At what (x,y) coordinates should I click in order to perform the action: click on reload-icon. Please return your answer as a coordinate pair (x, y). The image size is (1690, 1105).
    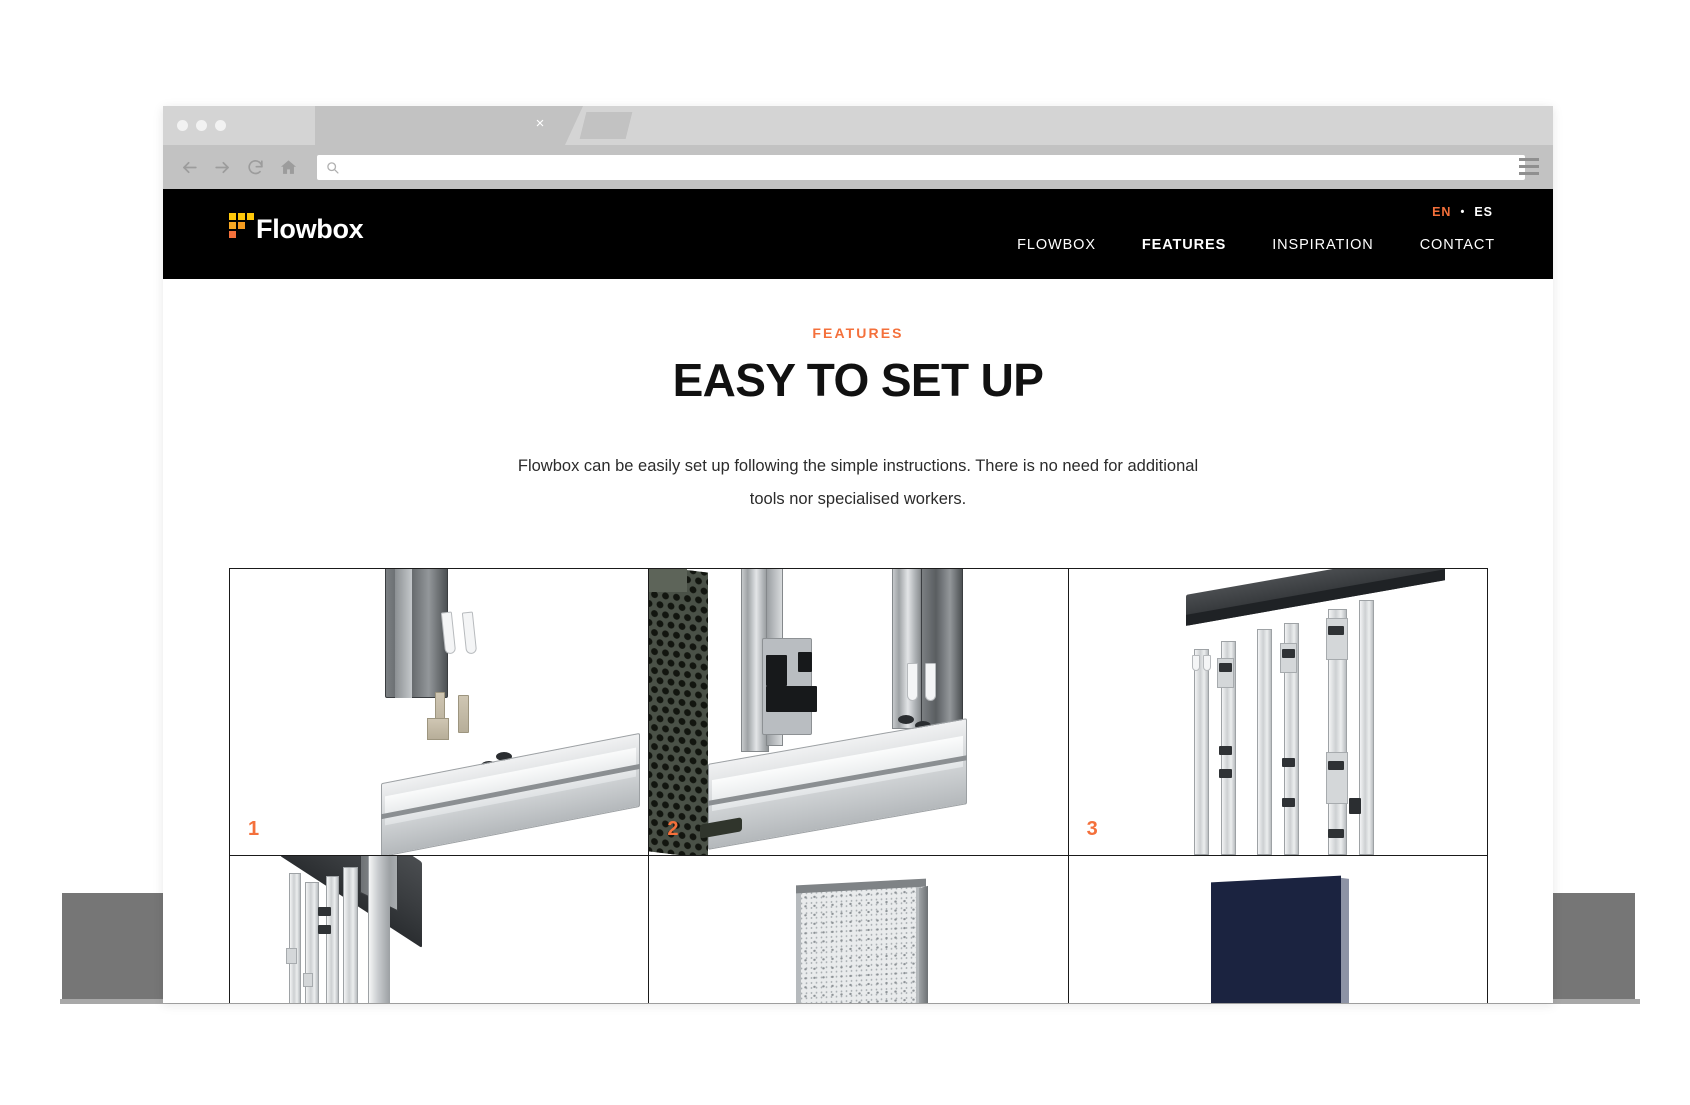
    Looking at the image, I should click on (255, 167).